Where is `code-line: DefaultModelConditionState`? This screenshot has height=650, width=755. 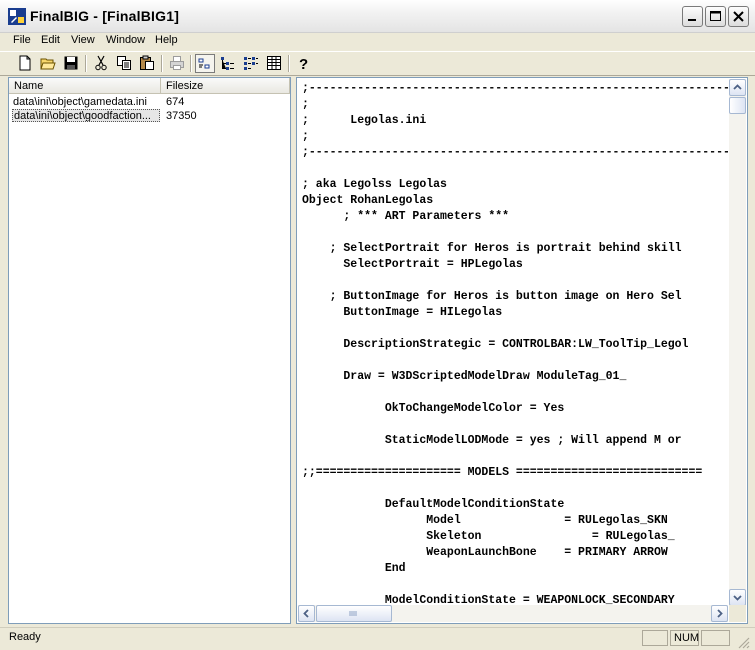 code-line: DefaultModelConditionState is located at coordinates (433, 504).